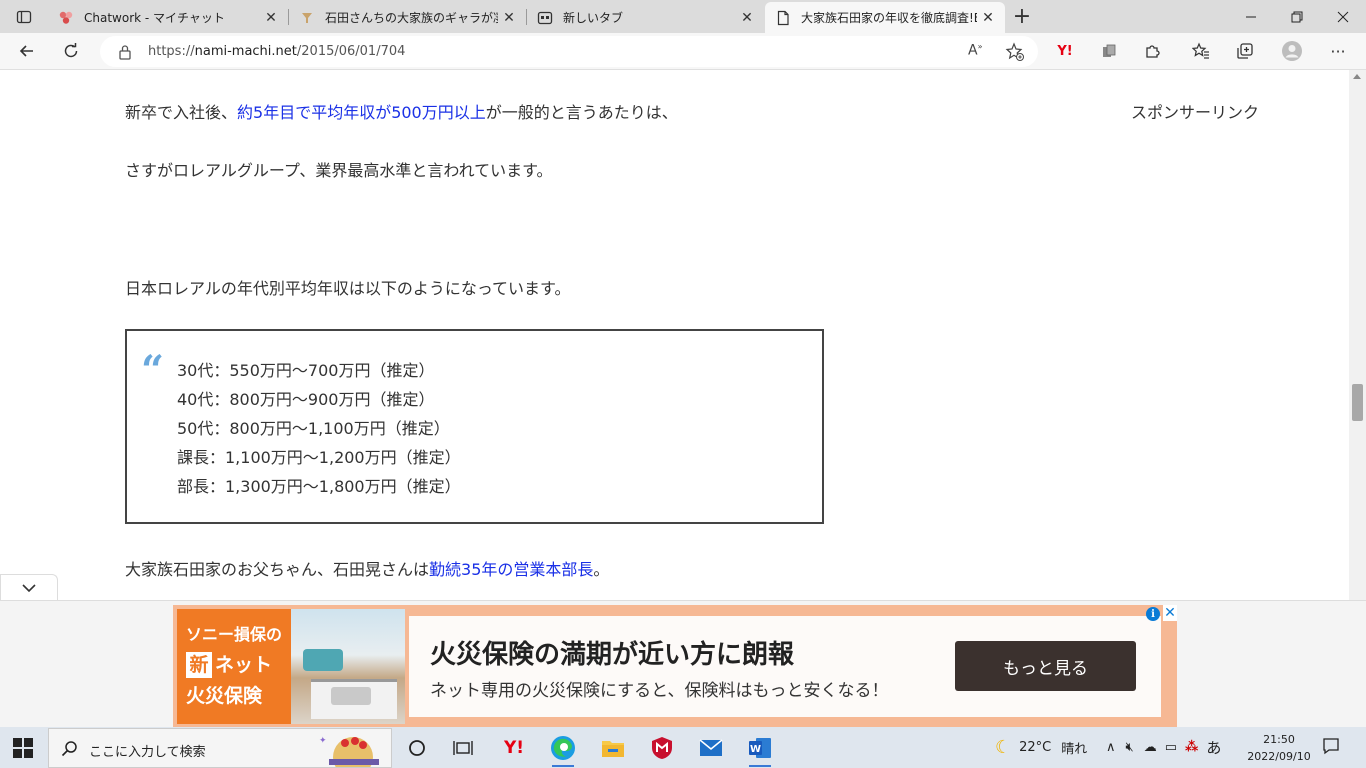 The height and width of the screenshot is (768, 1366). I want to click on windows-start-icon, so click(23, 748).